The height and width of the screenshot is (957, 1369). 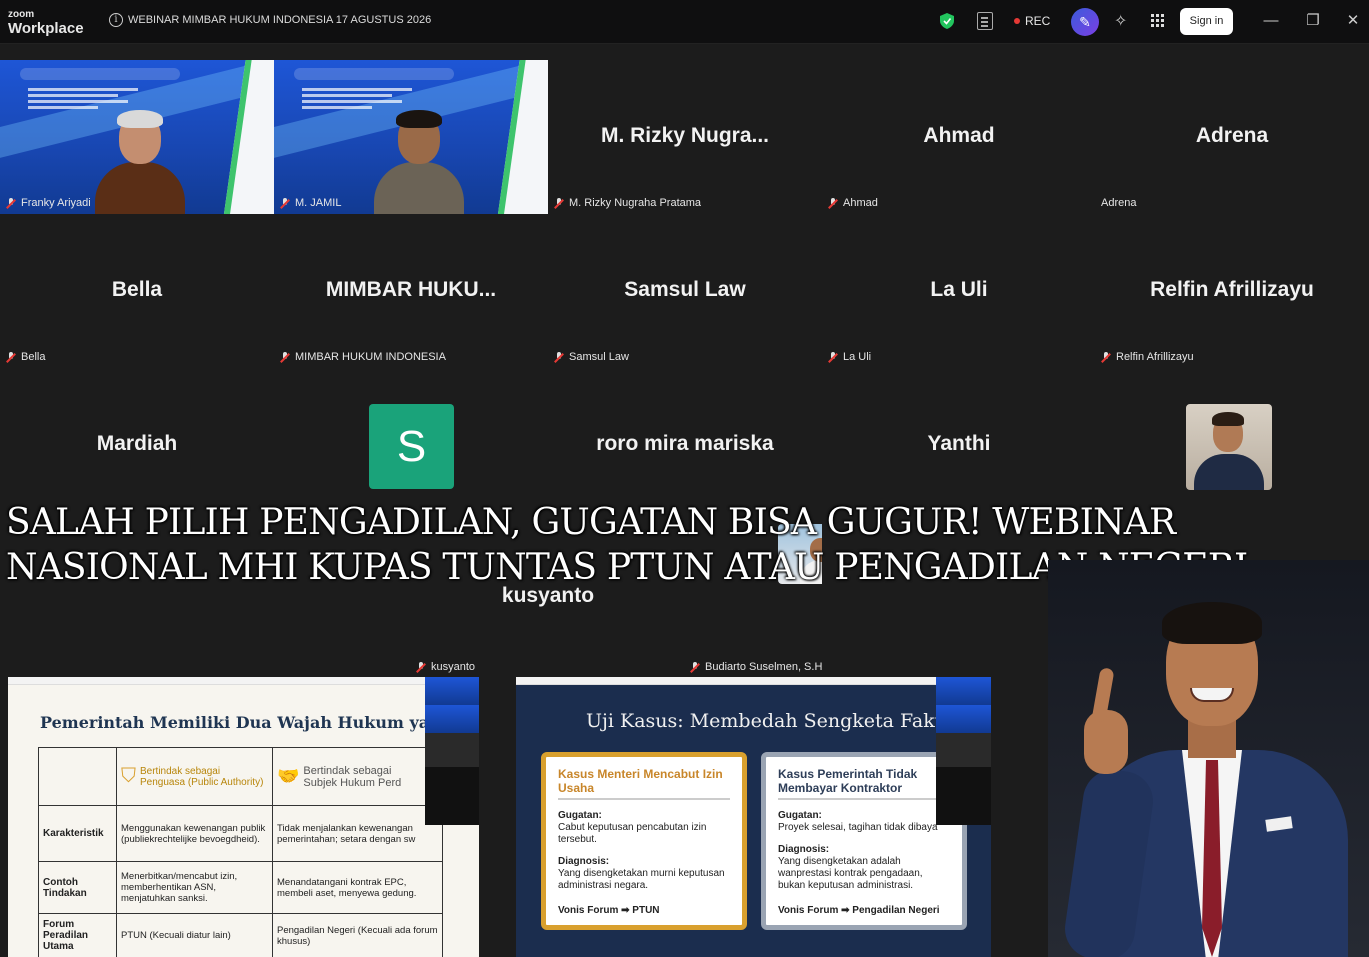 I want to click on participant-display-name: Yanthi, so click(x=959, y=443).